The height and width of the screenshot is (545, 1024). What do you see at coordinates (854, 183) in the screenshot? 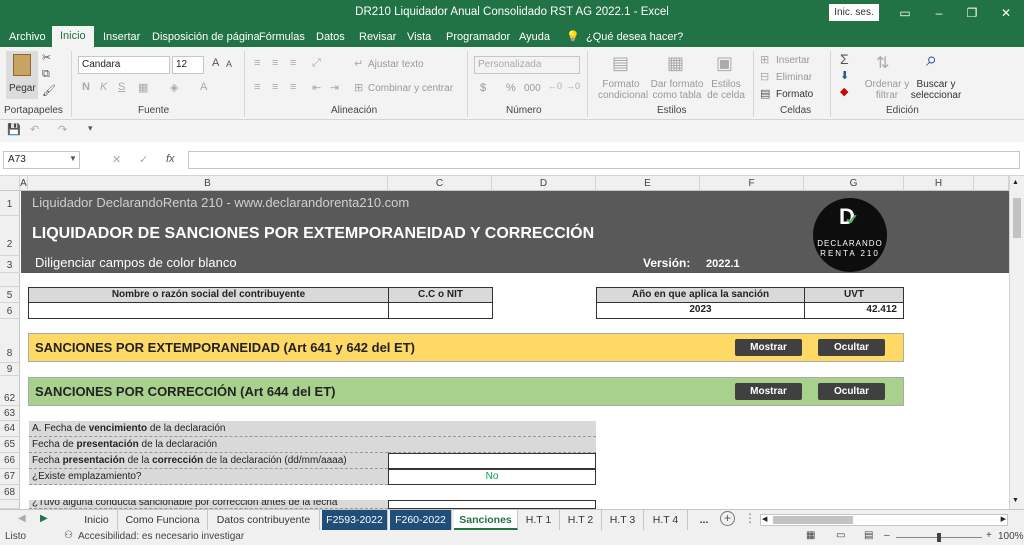
I see `column-header-g: G` at bounding box center [854, 183].